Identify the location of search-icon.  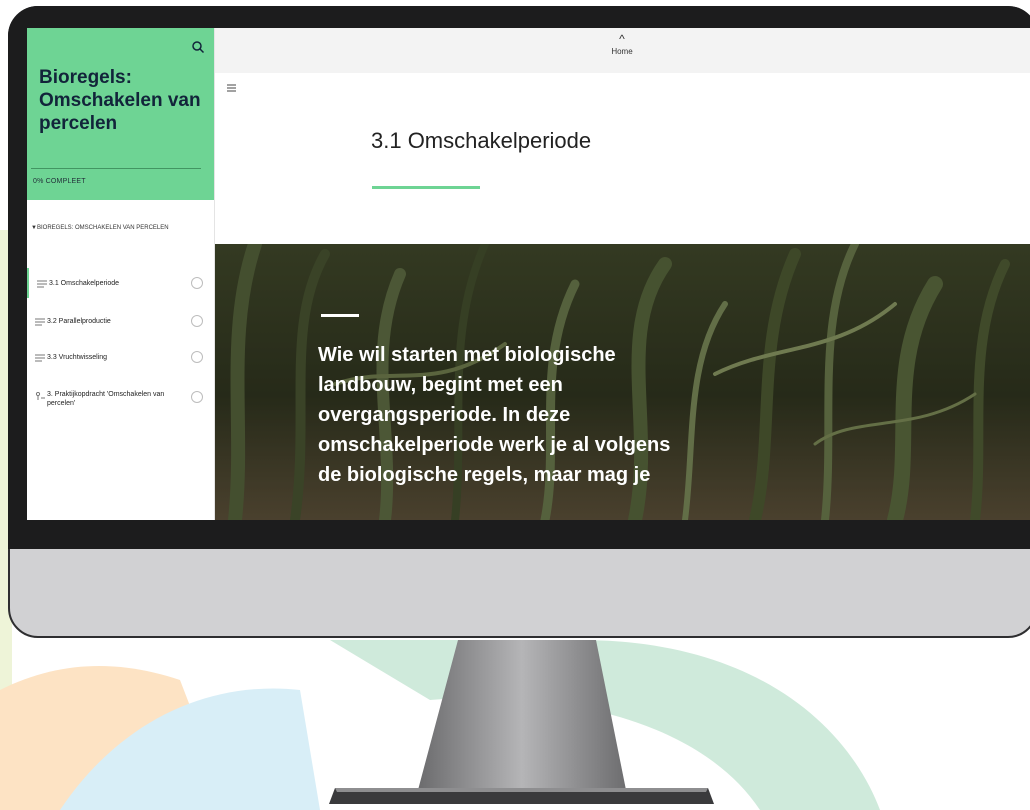
(198, 47).